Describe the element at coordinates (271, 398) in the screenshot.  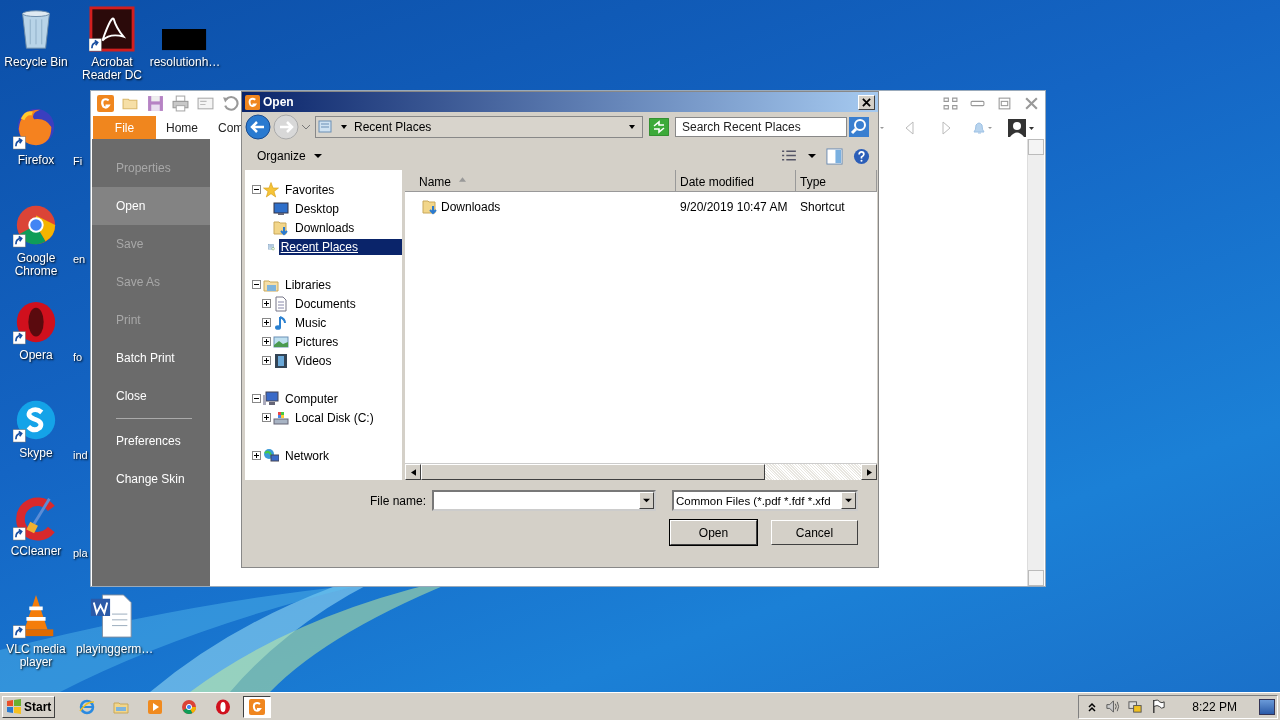
I see `computer-icon` at that location.